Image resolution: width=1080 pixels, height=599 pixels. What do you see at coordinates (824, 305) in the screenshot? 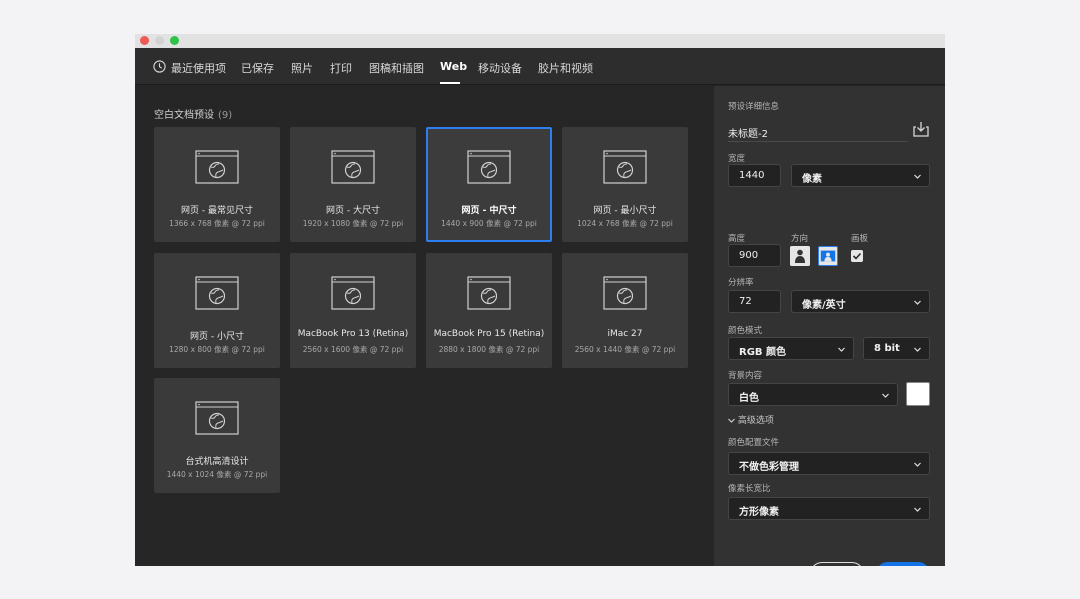
I see `resolution-unit-value: 像素/英寸` at bounding box center [824, 305].